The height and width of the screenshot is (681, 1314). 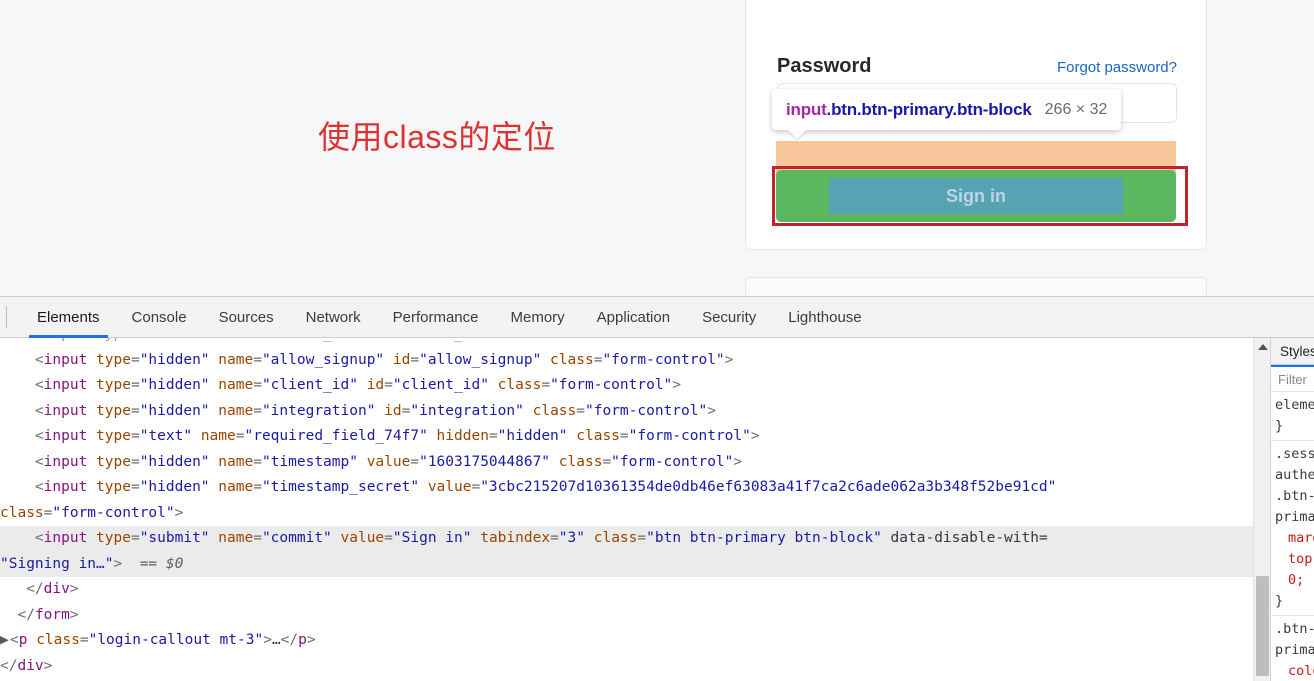 What do you see at coordinates (1294, 485) in the screenshot?
I see `style-rule-selector: .session-authentication .btn-primary` at bounding box center [1294, 485].